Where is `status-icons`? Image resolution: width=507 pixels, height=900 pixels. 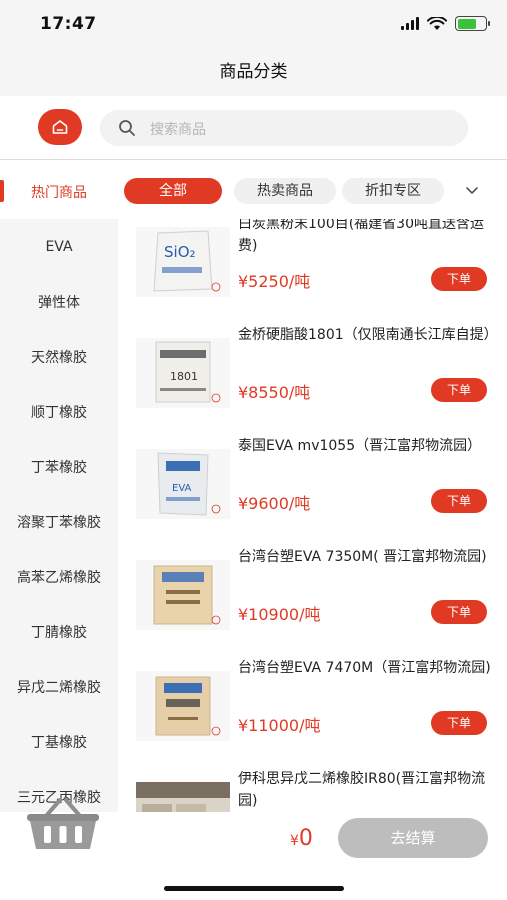 status-icons is located at coordinates (445, 23).